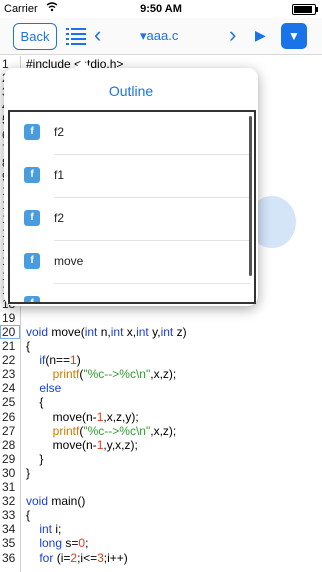 This screenshot has width=322, height=572. What do you see at coordinates (294, 36) in the screenshot?
I see `chevron-down-button: ▼` at bounding box center [294, 36].